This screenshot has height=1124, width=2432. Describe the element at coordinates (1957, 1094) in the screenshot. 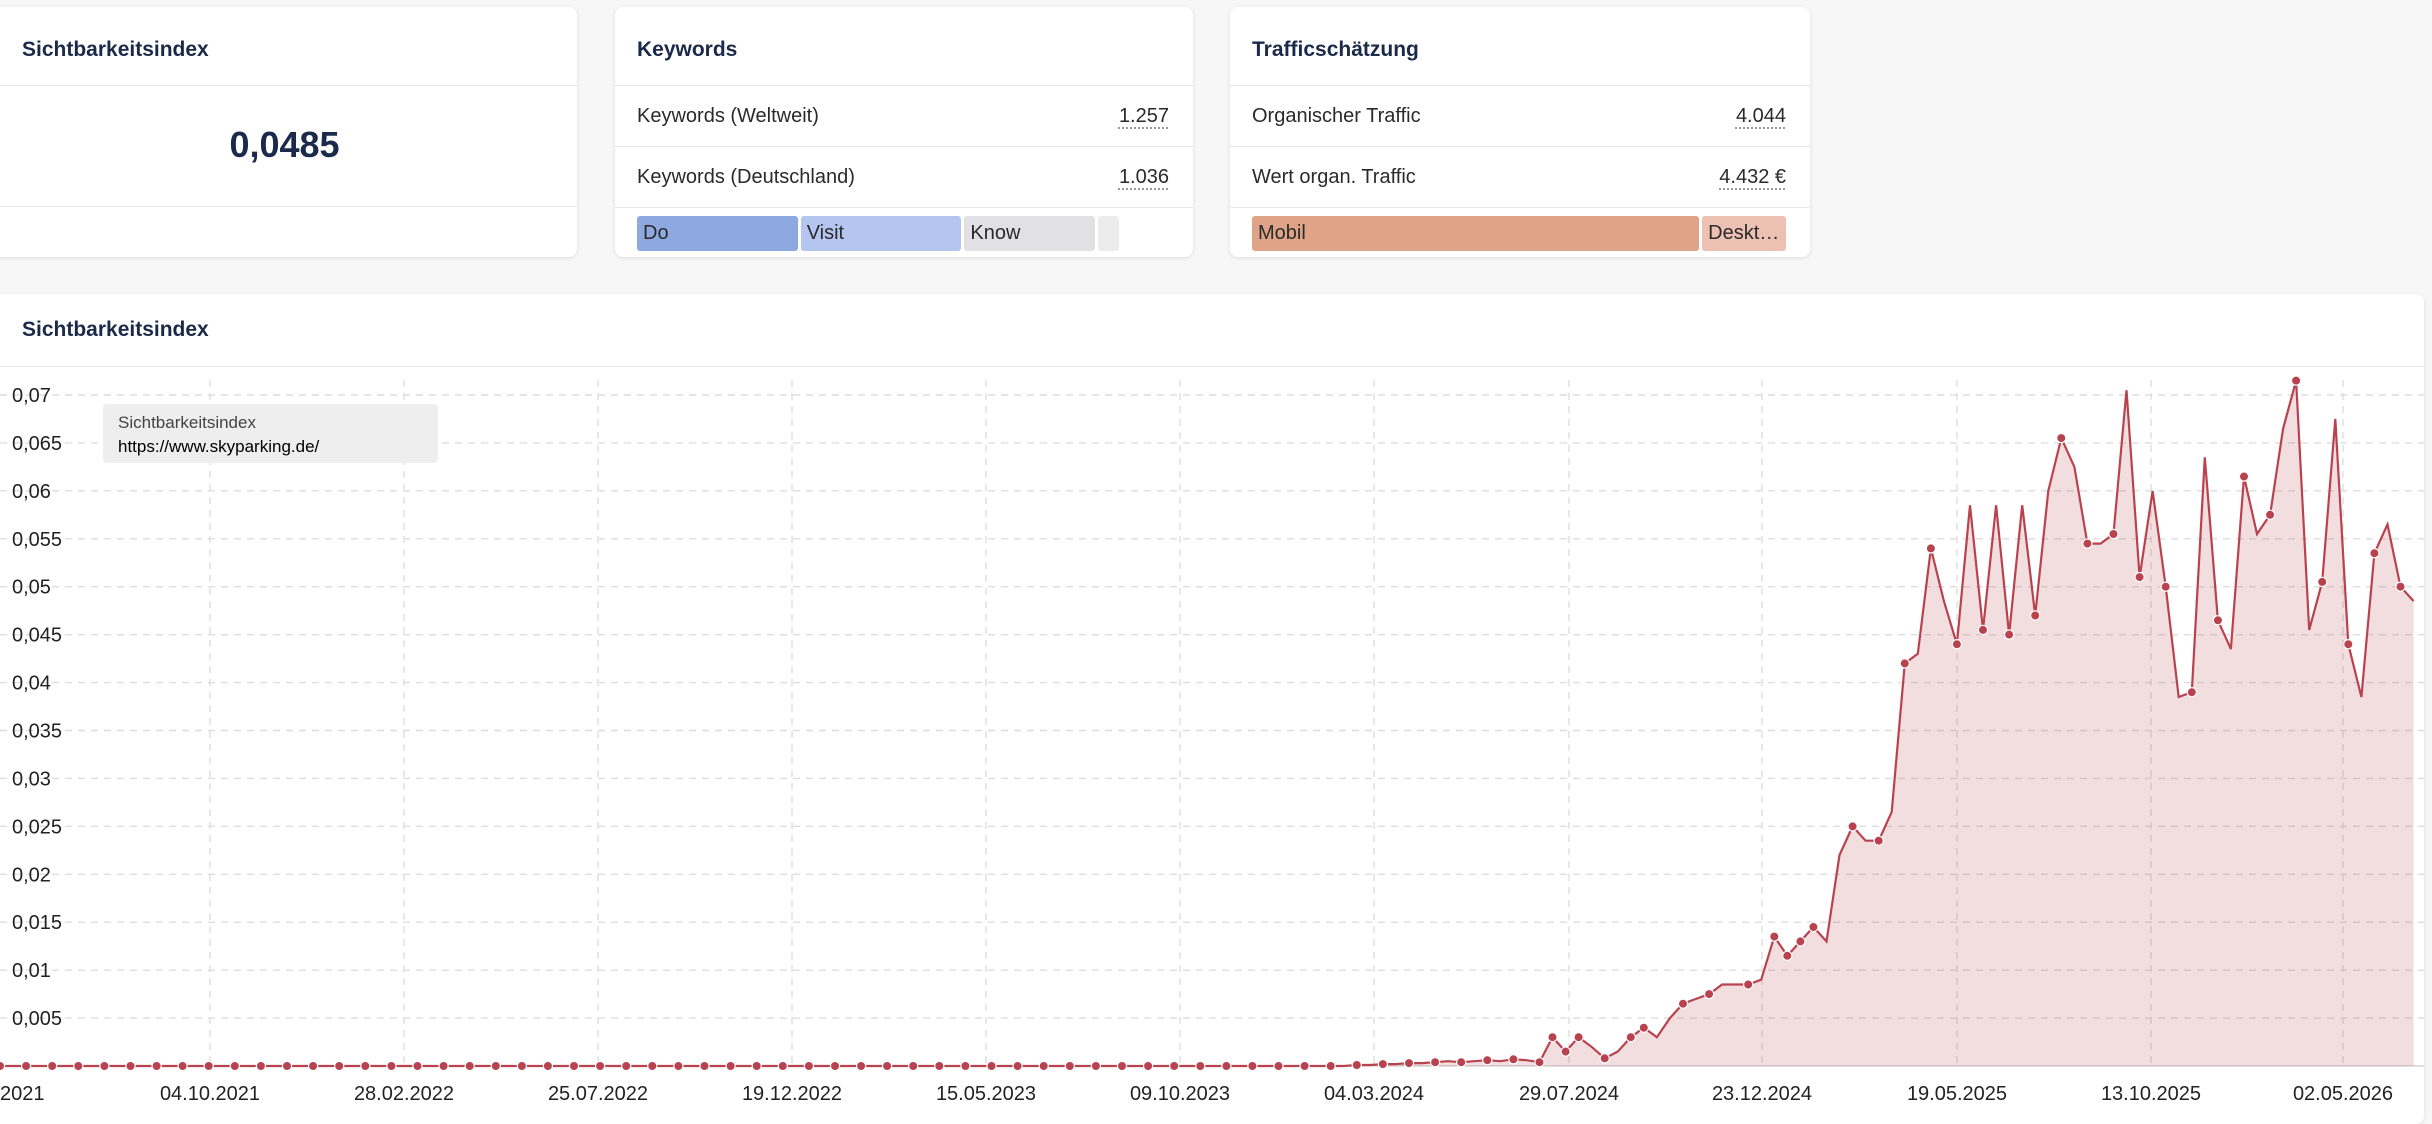

I see `x-tick-label: 19.05.2025` at that location.